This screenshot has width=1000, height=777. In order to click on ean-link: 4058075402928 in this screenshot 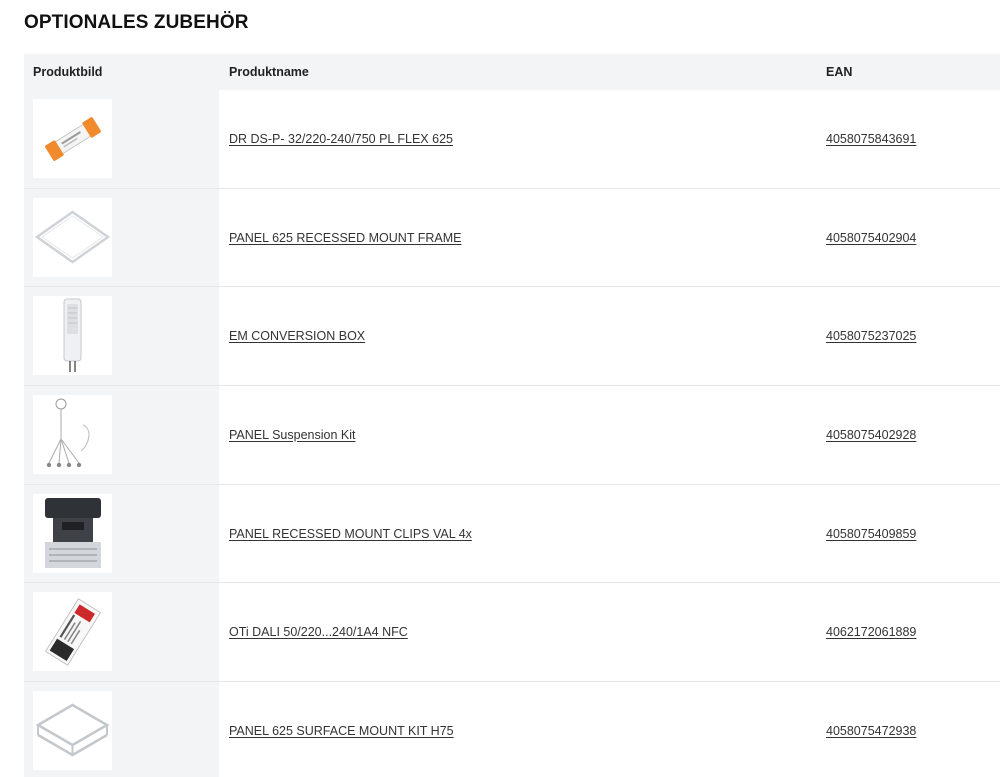, I will do `click(871, 435)`.